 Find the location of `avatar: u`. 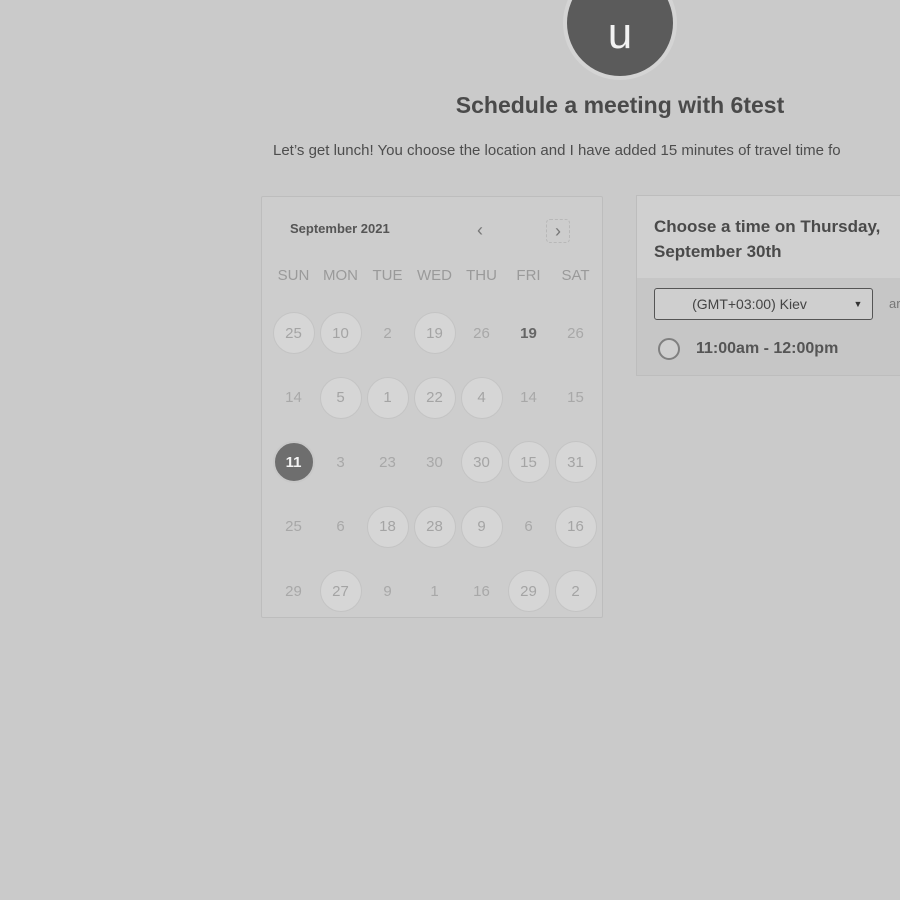

avatar: u is located at coordinates (620, 38).